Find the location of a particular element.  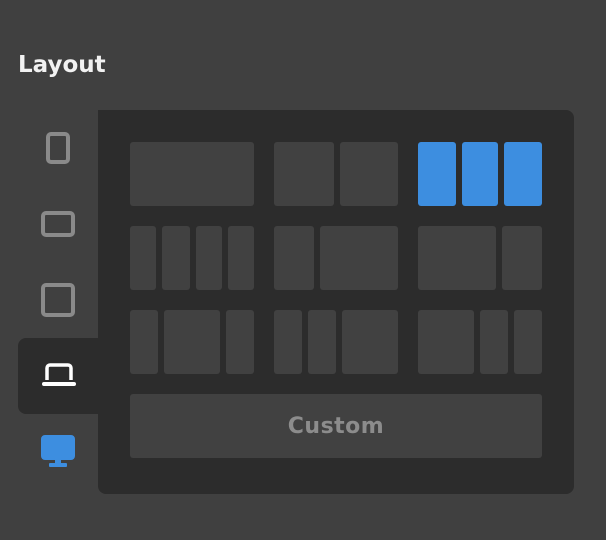

layout-option-2-col-wide-narrow is located at coordinates (480, 258).